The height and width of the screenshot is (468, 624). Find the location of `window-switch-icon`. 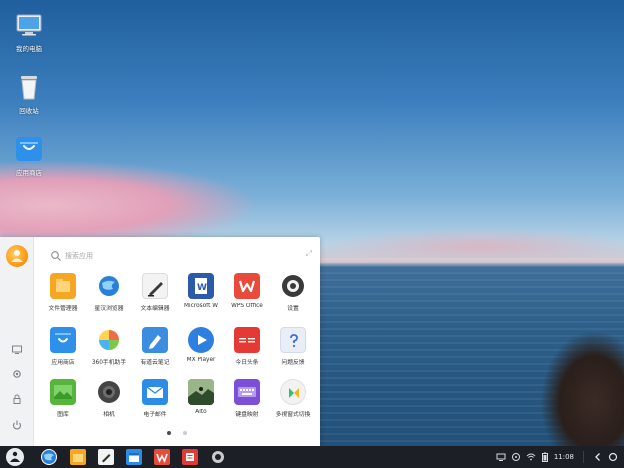

window-switch-icon is located at coordinates (293, 392).